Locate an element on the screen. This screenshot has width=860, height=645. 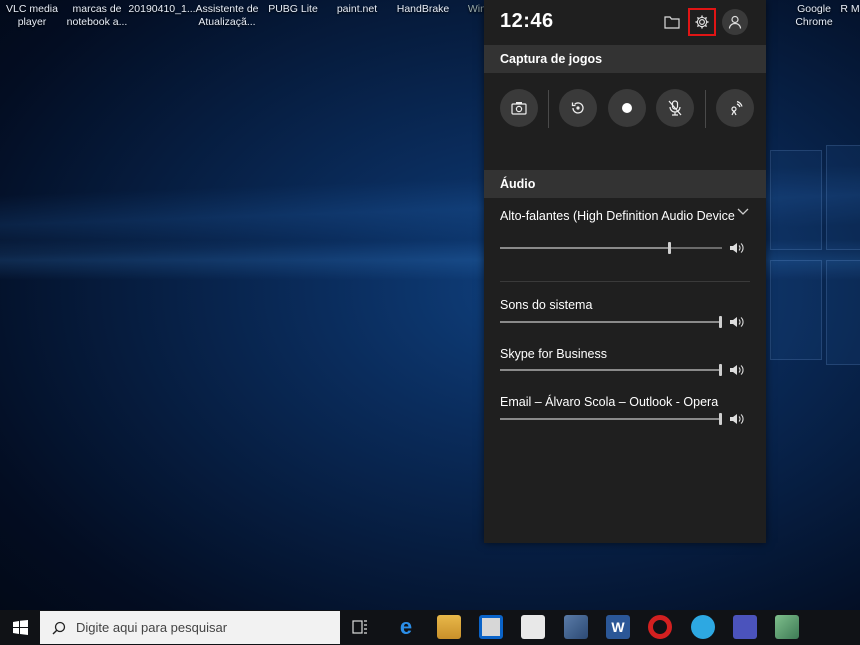
app-volume-label: Email – Álvaro Scola – Outlook - Opera is located at coordinates (609, 402).